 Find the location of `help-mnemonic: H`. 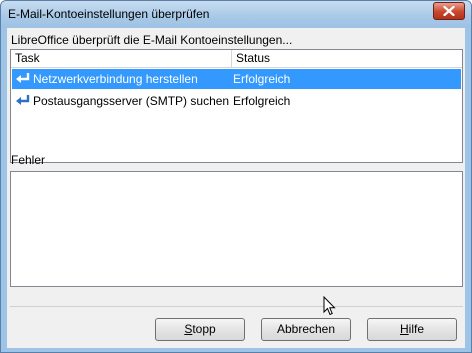

help-mnemonic: H is located at coordinates (404, 329).